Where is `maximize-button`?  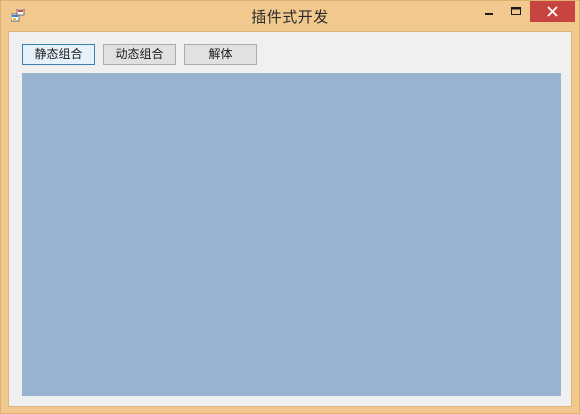
maximize-button is located at coordinates (515, 11).